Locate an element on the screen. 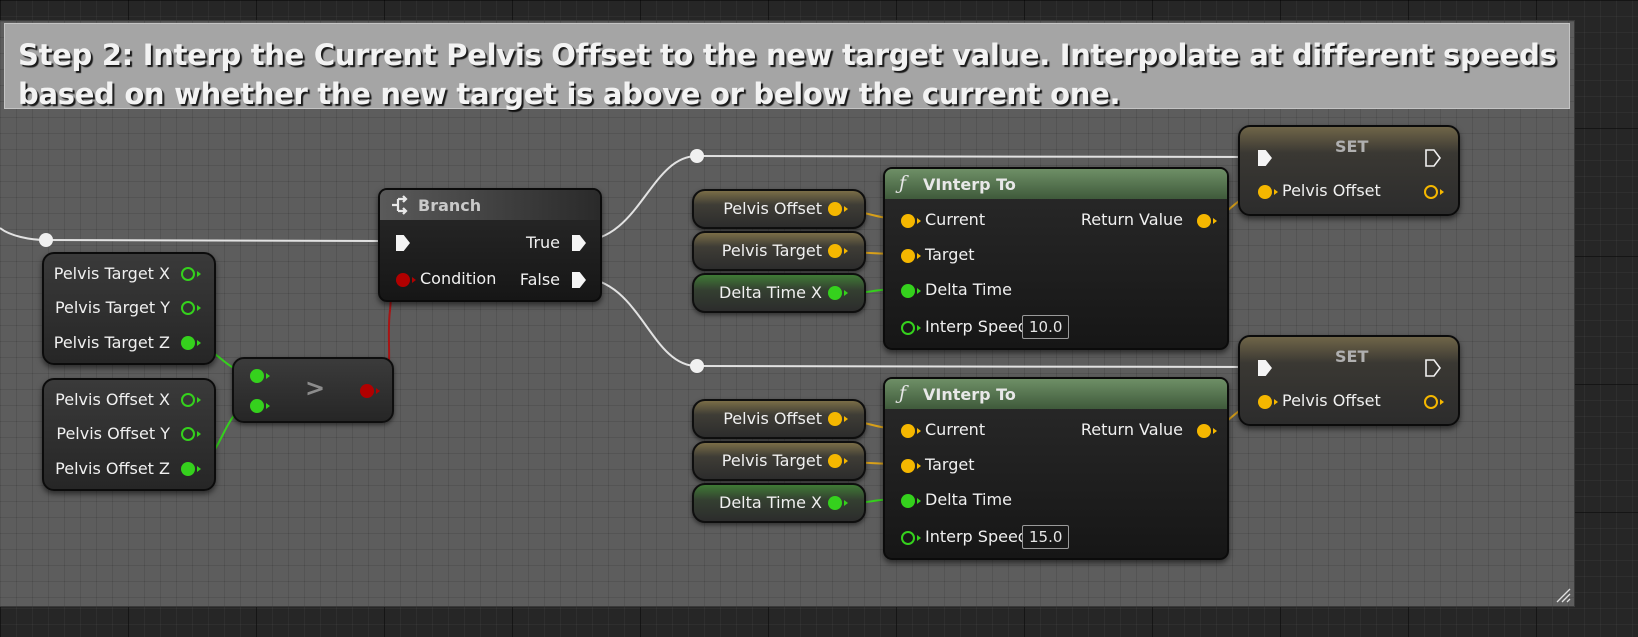 This screenshot has width=1638, height=637. set-node-bottom: SET Pelvis Offset is located at coordinates (1349, 380).